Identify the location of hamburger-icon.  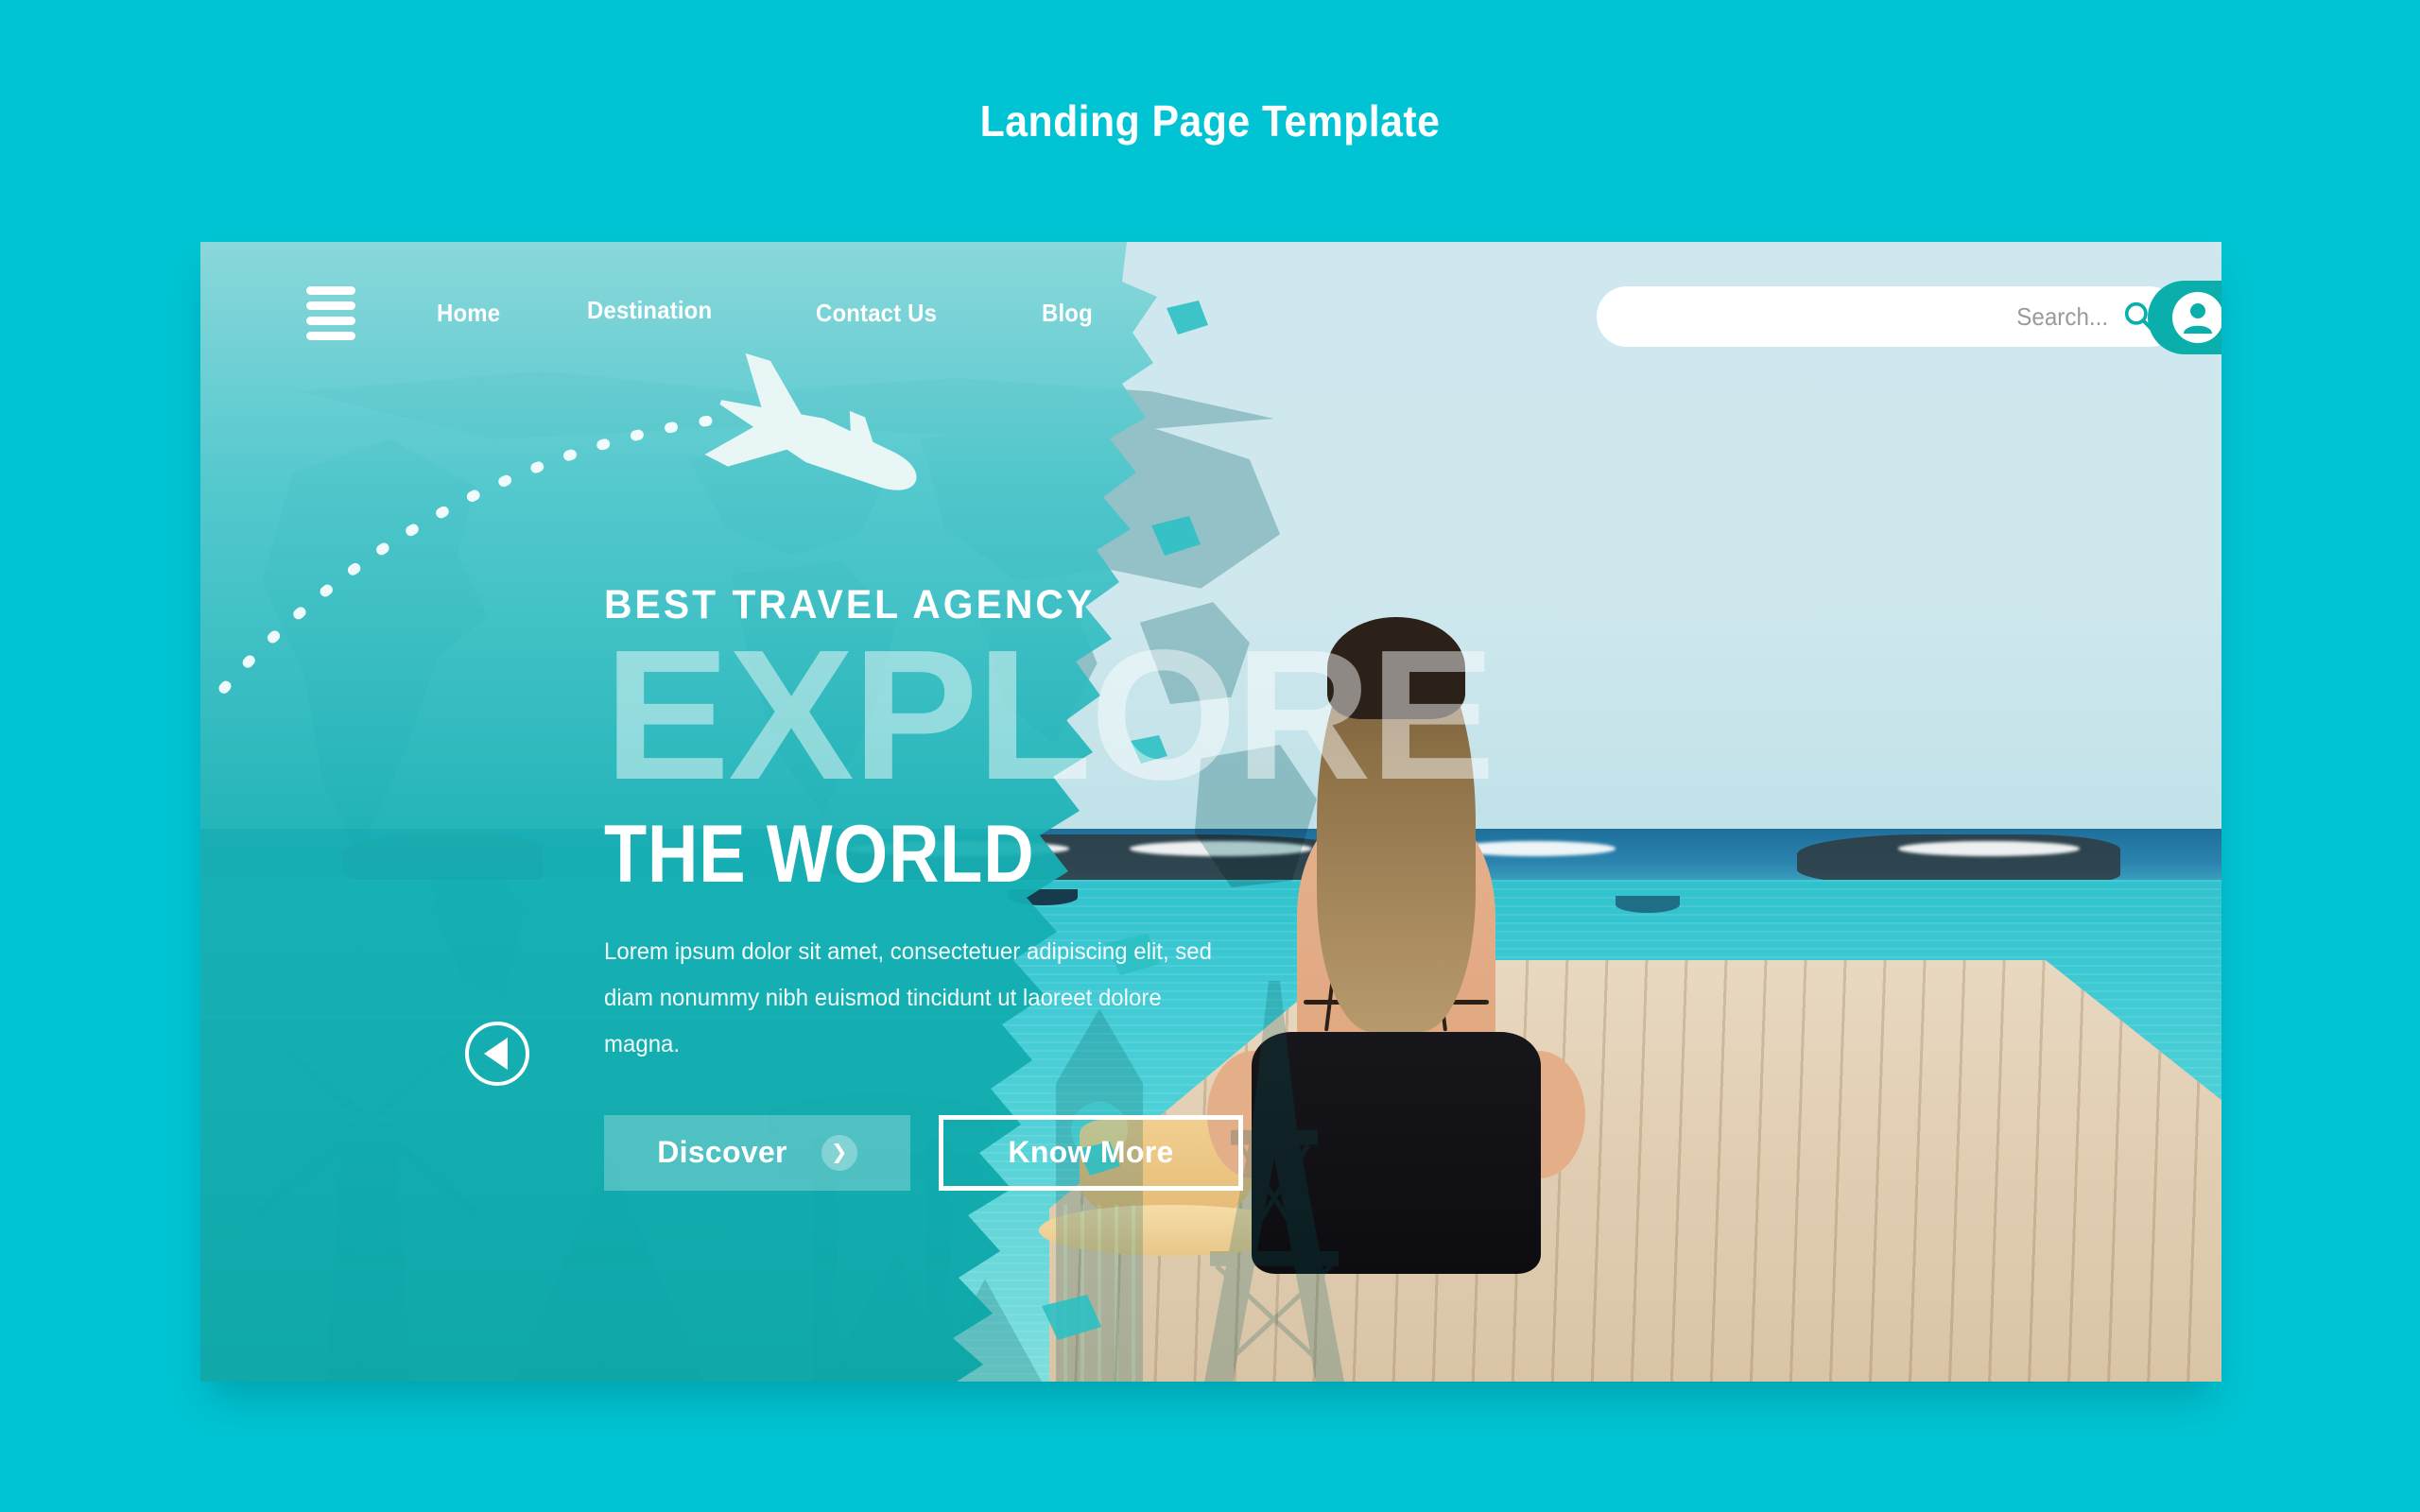
(330, 312).